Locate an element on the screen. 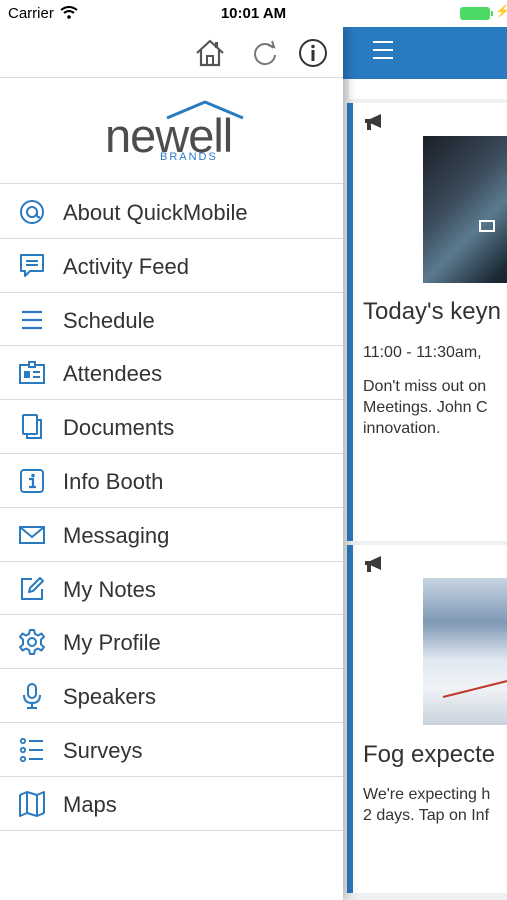 This screenshot has width=507, height=900. card-title: Today's keyn is located at coordinates (432, 311).